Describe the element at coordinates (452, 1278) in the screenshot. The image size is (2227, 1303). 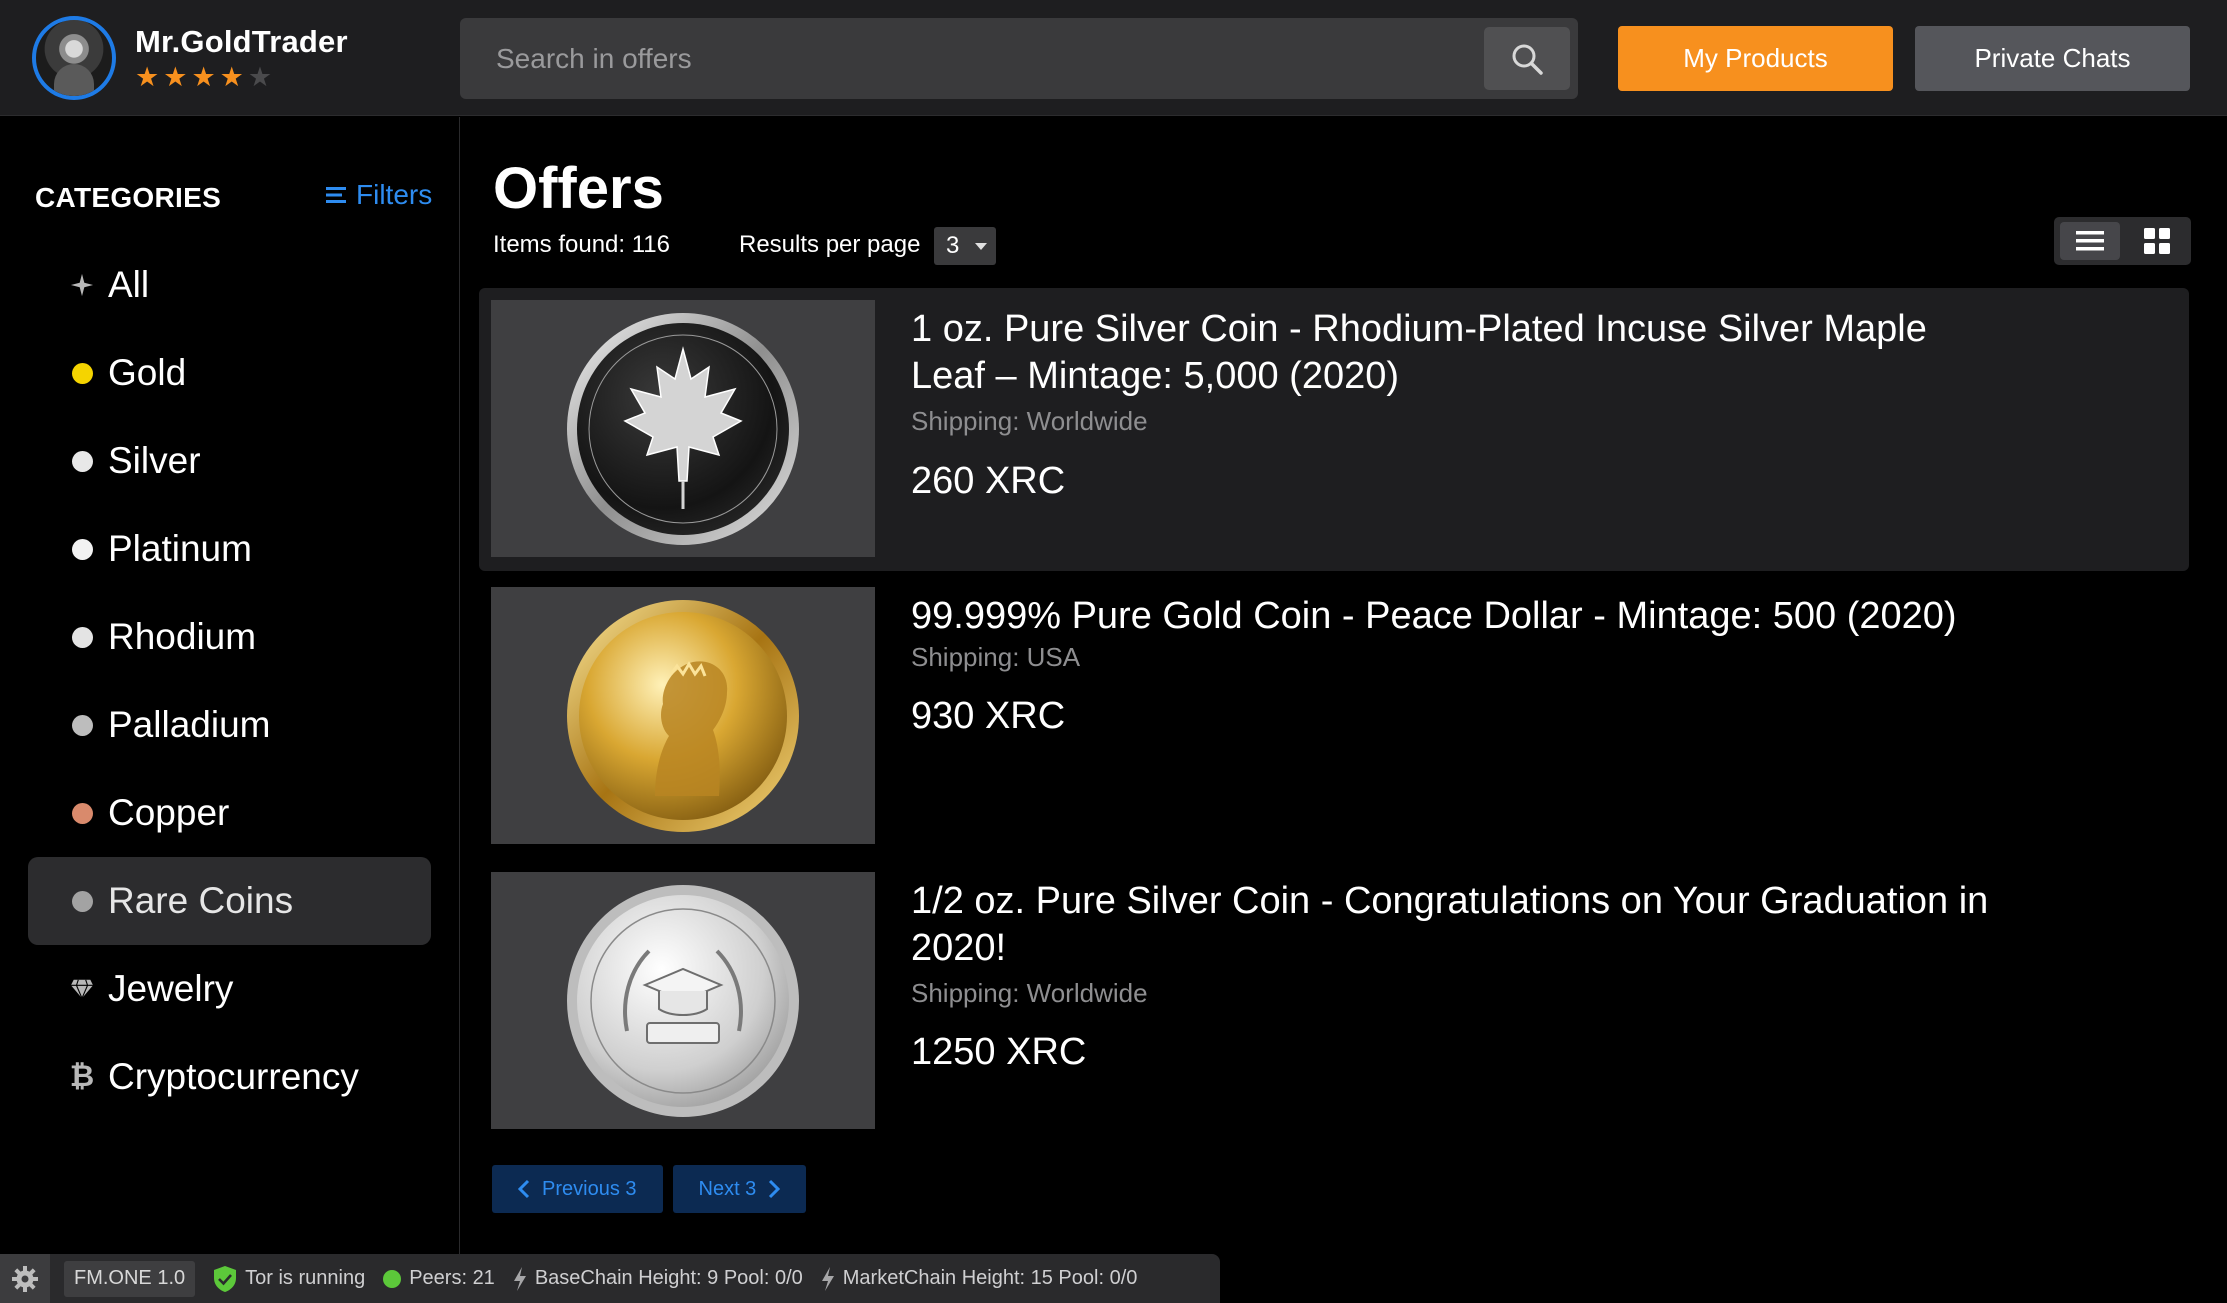
I see `peers-count: Peers: 21` at that location.